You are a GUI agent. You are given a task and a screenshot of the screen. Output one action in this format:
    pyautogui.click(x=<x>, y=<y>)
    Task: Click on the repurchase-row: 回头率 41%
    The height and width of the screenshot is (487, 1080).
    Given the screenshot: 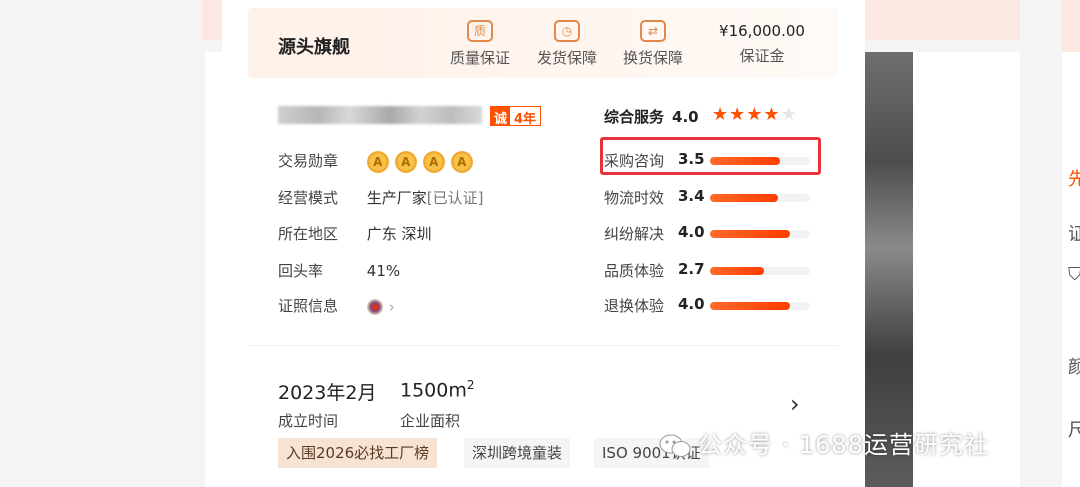 What is the action you would take?
    pyautogui.click(x=339, y=270)
    